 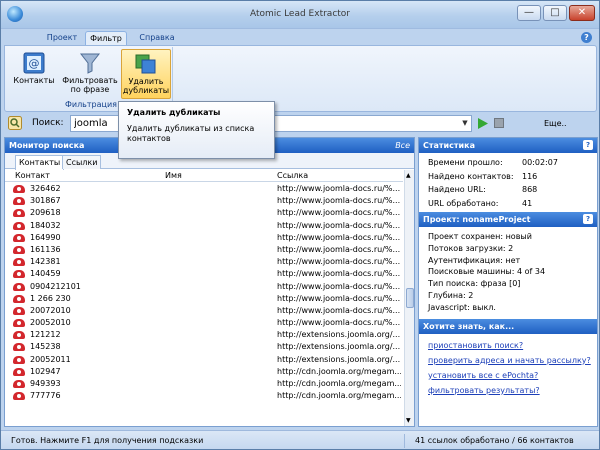 I want to click on more-button: Еще.., so click(x=555, y=123).